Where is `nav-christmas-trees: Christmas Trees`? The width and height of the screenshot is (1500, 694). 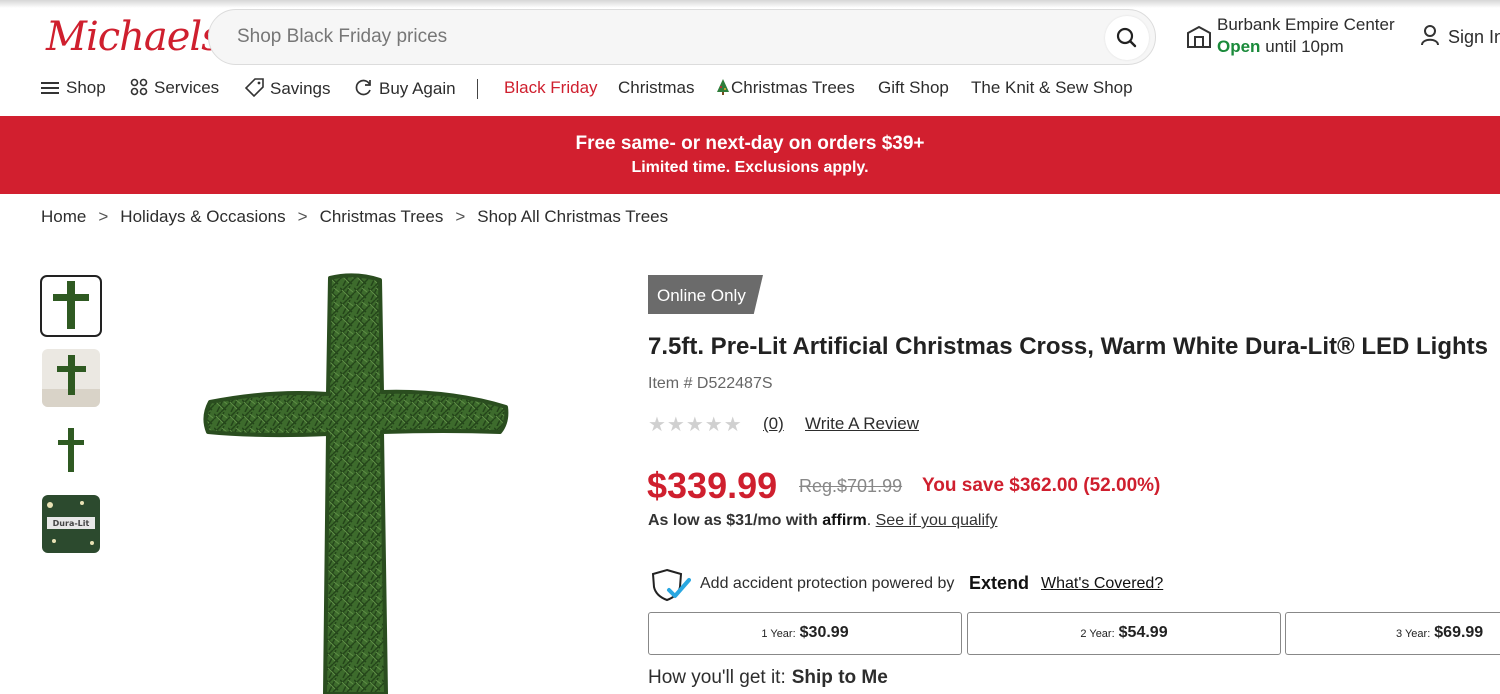 nav-christmas-trees: Christmas Trees is located at coordinates (785, 88).